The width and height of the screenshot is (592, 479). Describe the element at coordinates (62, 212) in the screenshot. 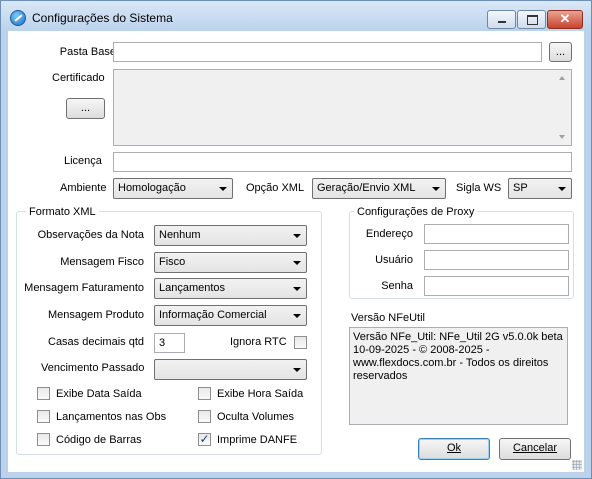

I see `formato-xml-title: Formato XML` at that location.